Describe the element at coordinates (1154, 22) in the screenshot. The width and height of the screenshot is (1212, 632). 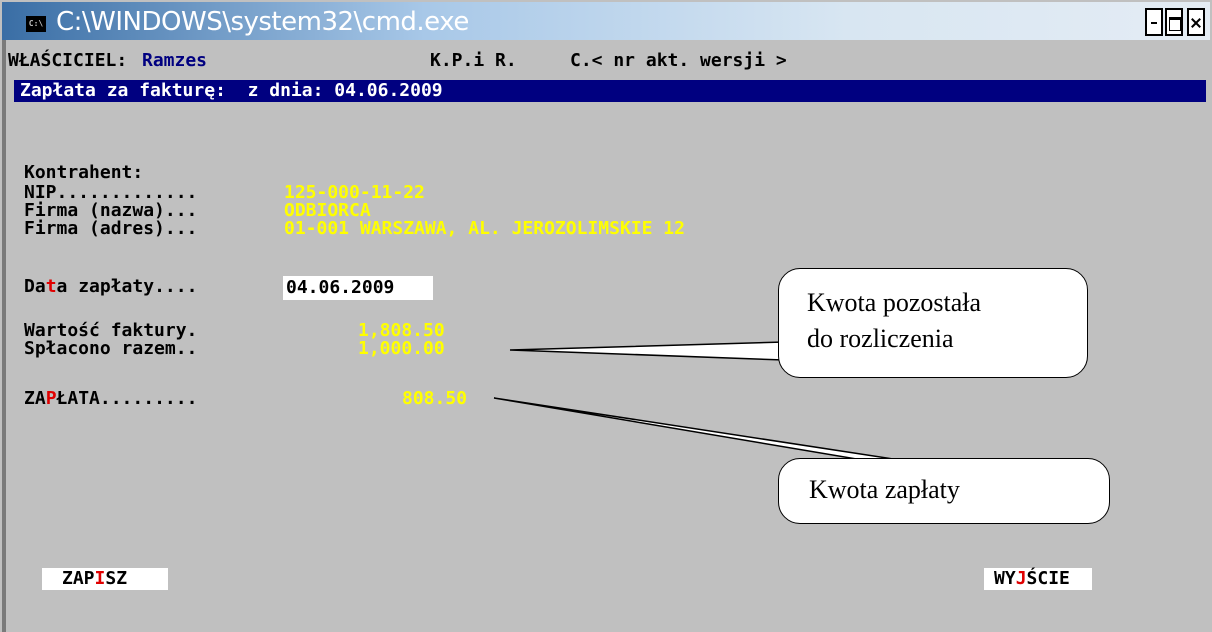
I see `minimize-button` at that location.